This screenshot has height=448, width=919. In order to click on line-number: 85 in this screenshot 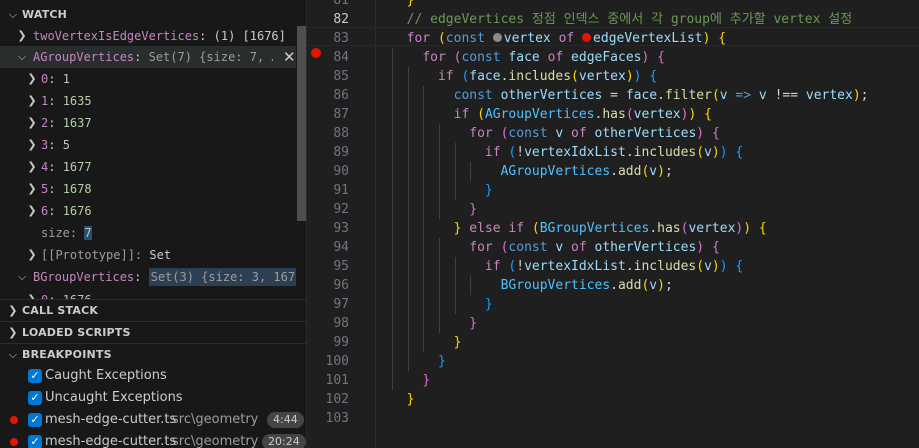, I will do `click(341, 76)`.